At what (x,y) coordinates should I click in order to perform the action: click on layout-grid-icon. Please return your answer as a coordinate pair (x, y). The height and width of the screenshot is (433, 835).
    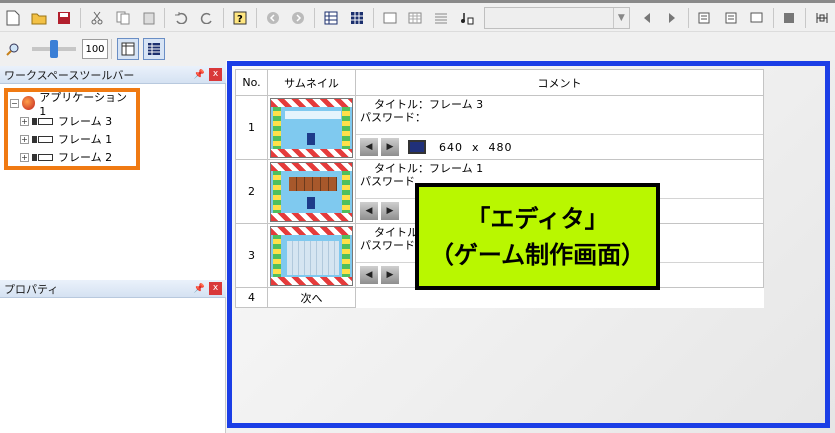
    Looking at the image, I should click on (415, 18).